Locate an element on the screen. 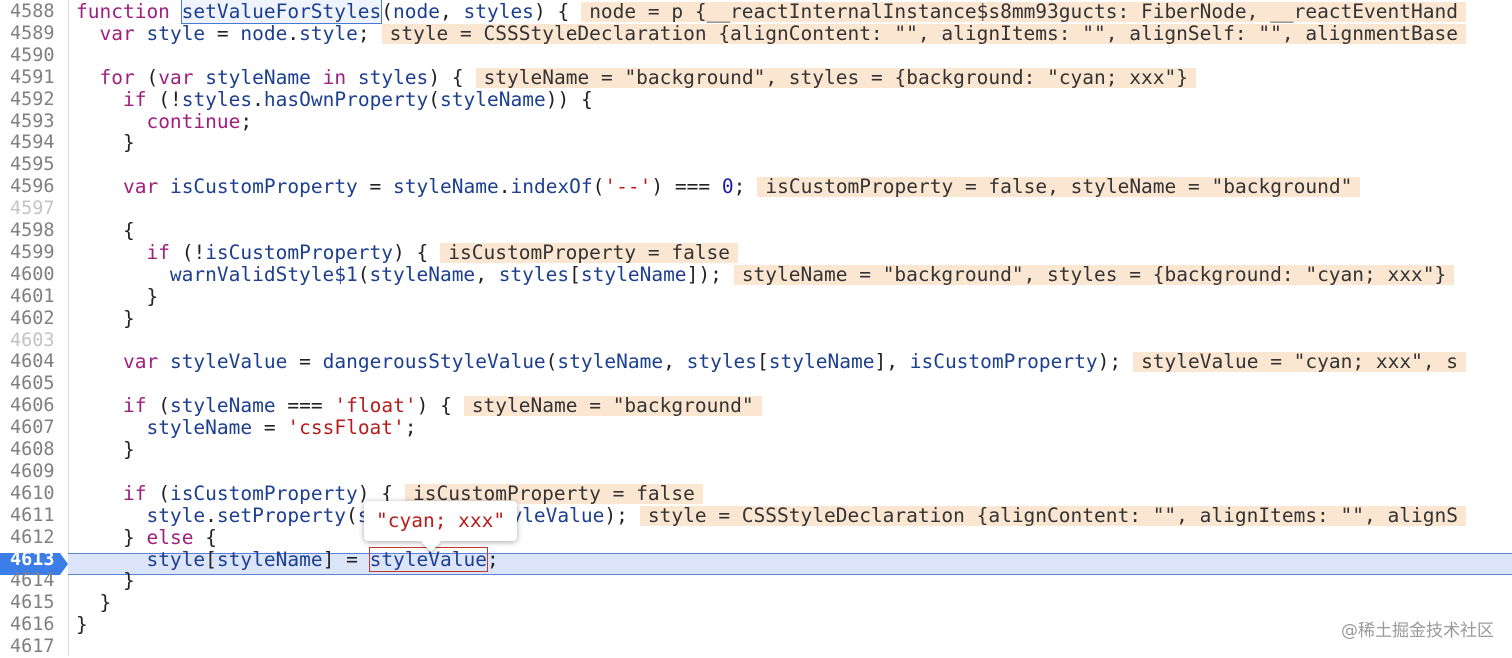  line-number: 4607 is located at coordinates (36, 428).